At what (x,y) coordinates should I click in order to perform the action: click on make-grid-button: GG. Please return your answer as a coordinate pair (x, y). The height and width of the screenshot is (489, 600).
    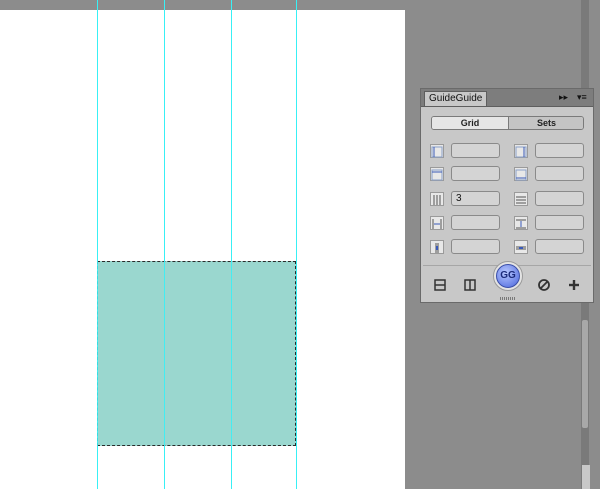
    Looking at the image, I should click on (508, 276).